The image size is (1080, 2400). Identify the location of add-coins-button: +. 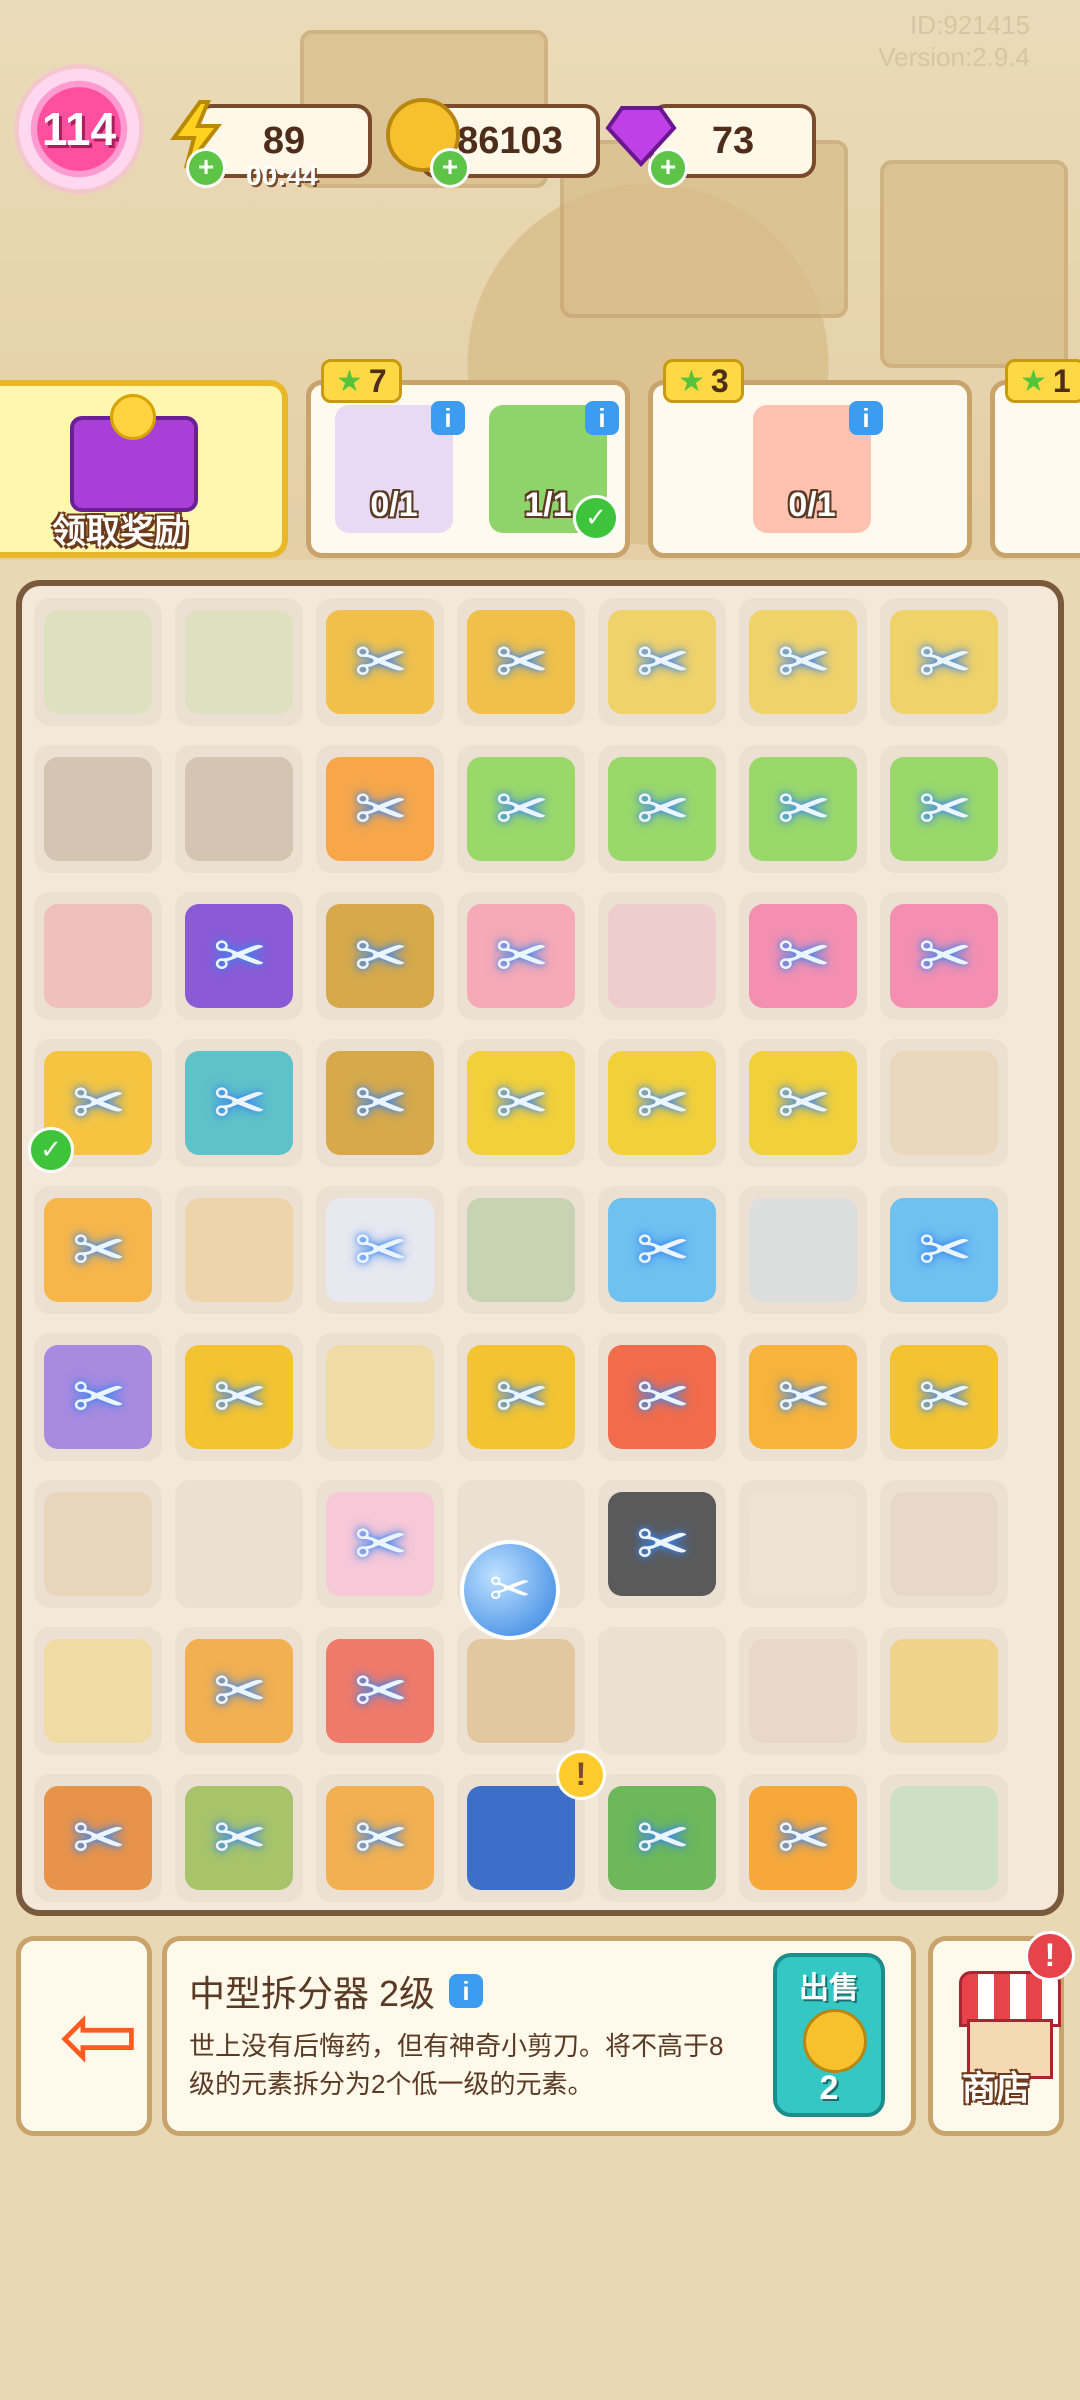
(450, 168).